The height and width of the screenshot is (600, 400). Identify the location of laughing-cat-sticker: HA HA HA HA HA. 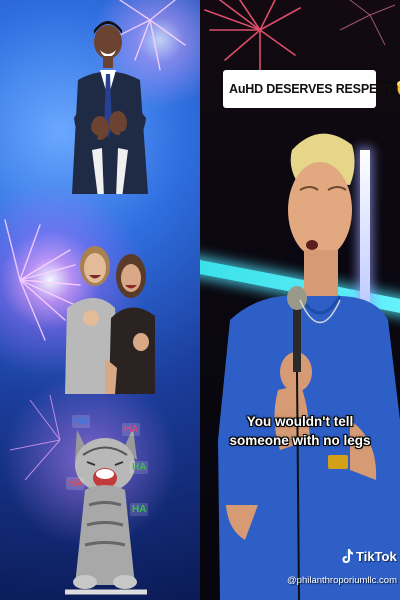
(105, 500).